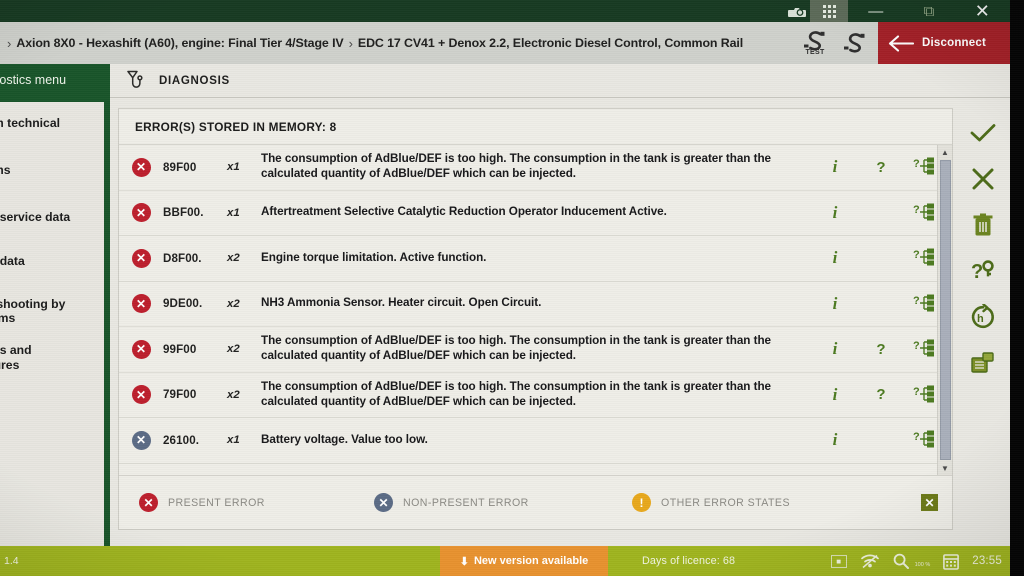 The image size is (1024, 576). I want to click on legend-label: OTHER ERROR STATES, so click(725, 502).